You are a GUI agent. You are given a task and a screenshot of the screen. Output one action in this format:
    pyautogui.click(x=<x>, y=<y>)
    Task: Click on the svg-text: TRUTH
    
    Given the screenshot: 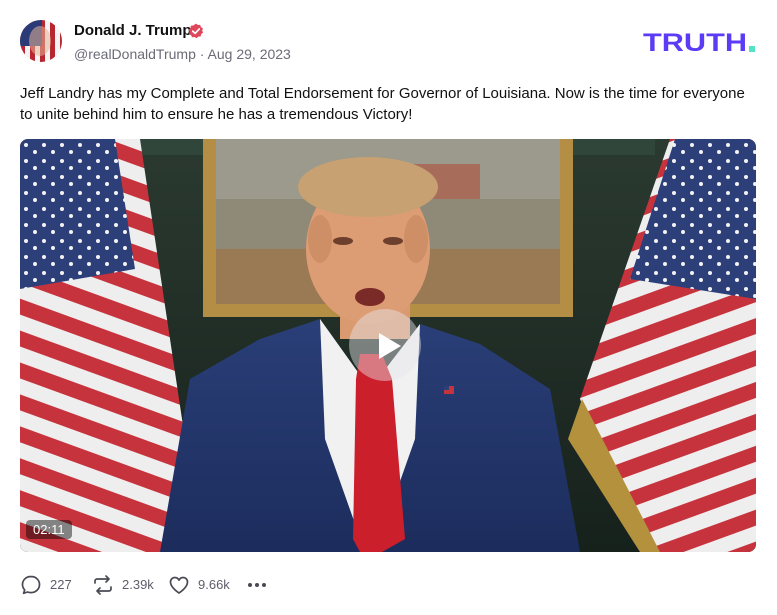 What is the action you would take?
    pyautogui.click(x=695, y=42)
    